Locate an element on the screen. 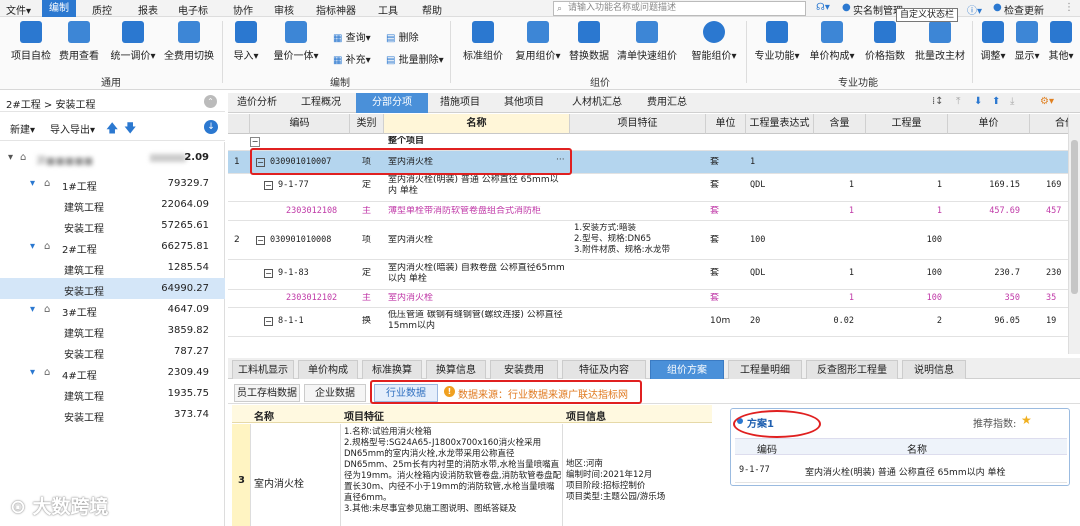 The width and height of the screenshot is (1080, 526). tree-item-install: 安装工程 787.27 is located at coordinates (112, 351).